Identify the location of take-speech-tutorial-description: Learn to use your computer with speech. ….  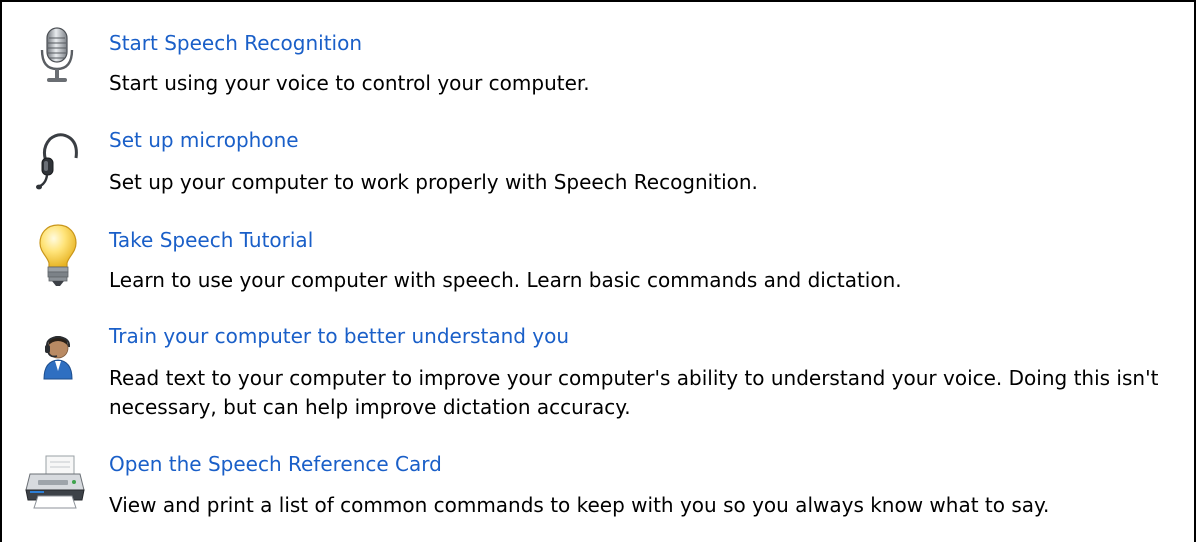
(505, 280).